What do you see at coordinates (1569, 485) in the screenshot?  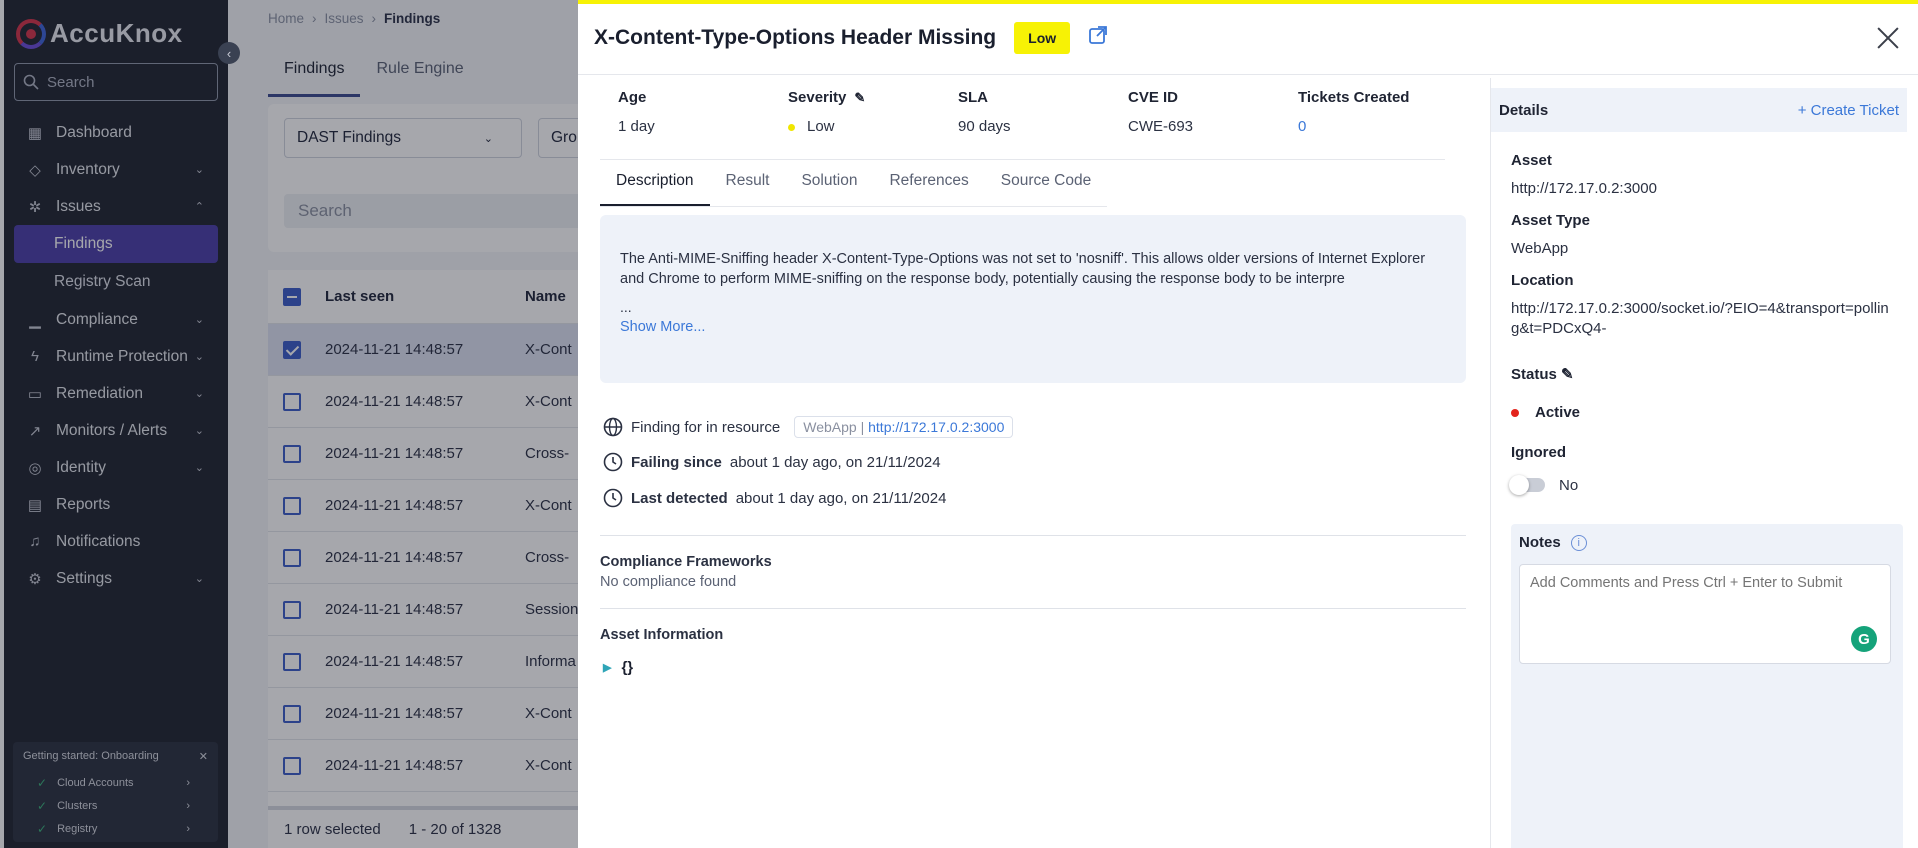 I see `ignored-value: No` at bounding box center [1569, 485].